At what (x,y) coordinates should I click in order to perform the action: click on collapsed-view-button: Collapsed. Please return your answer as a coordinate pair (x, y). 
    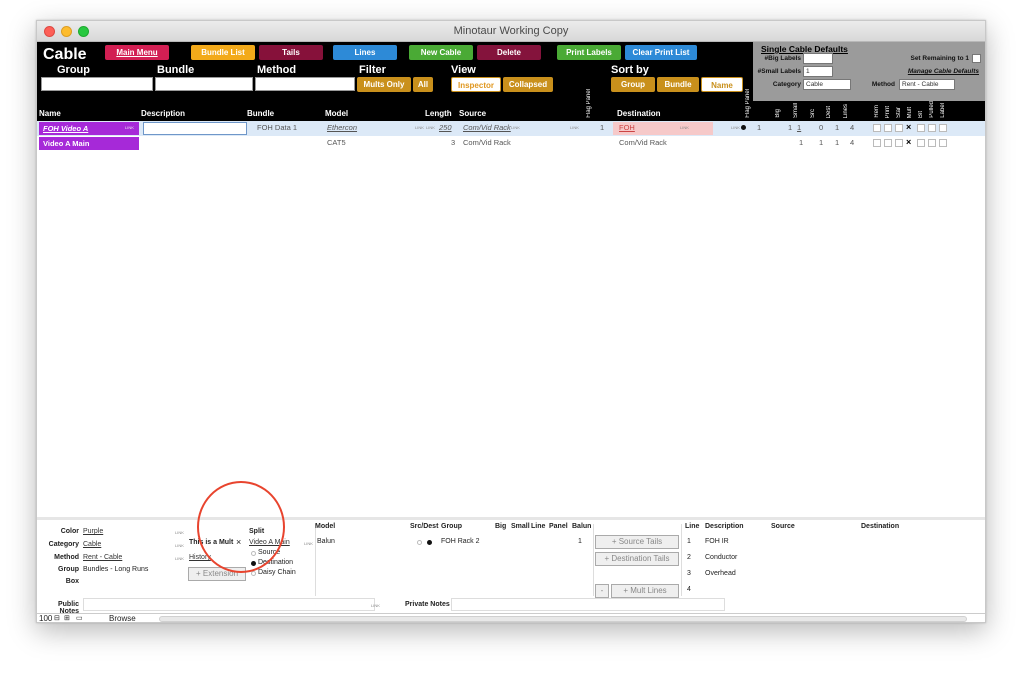
    Looking at the image, I should click on (528, 84).